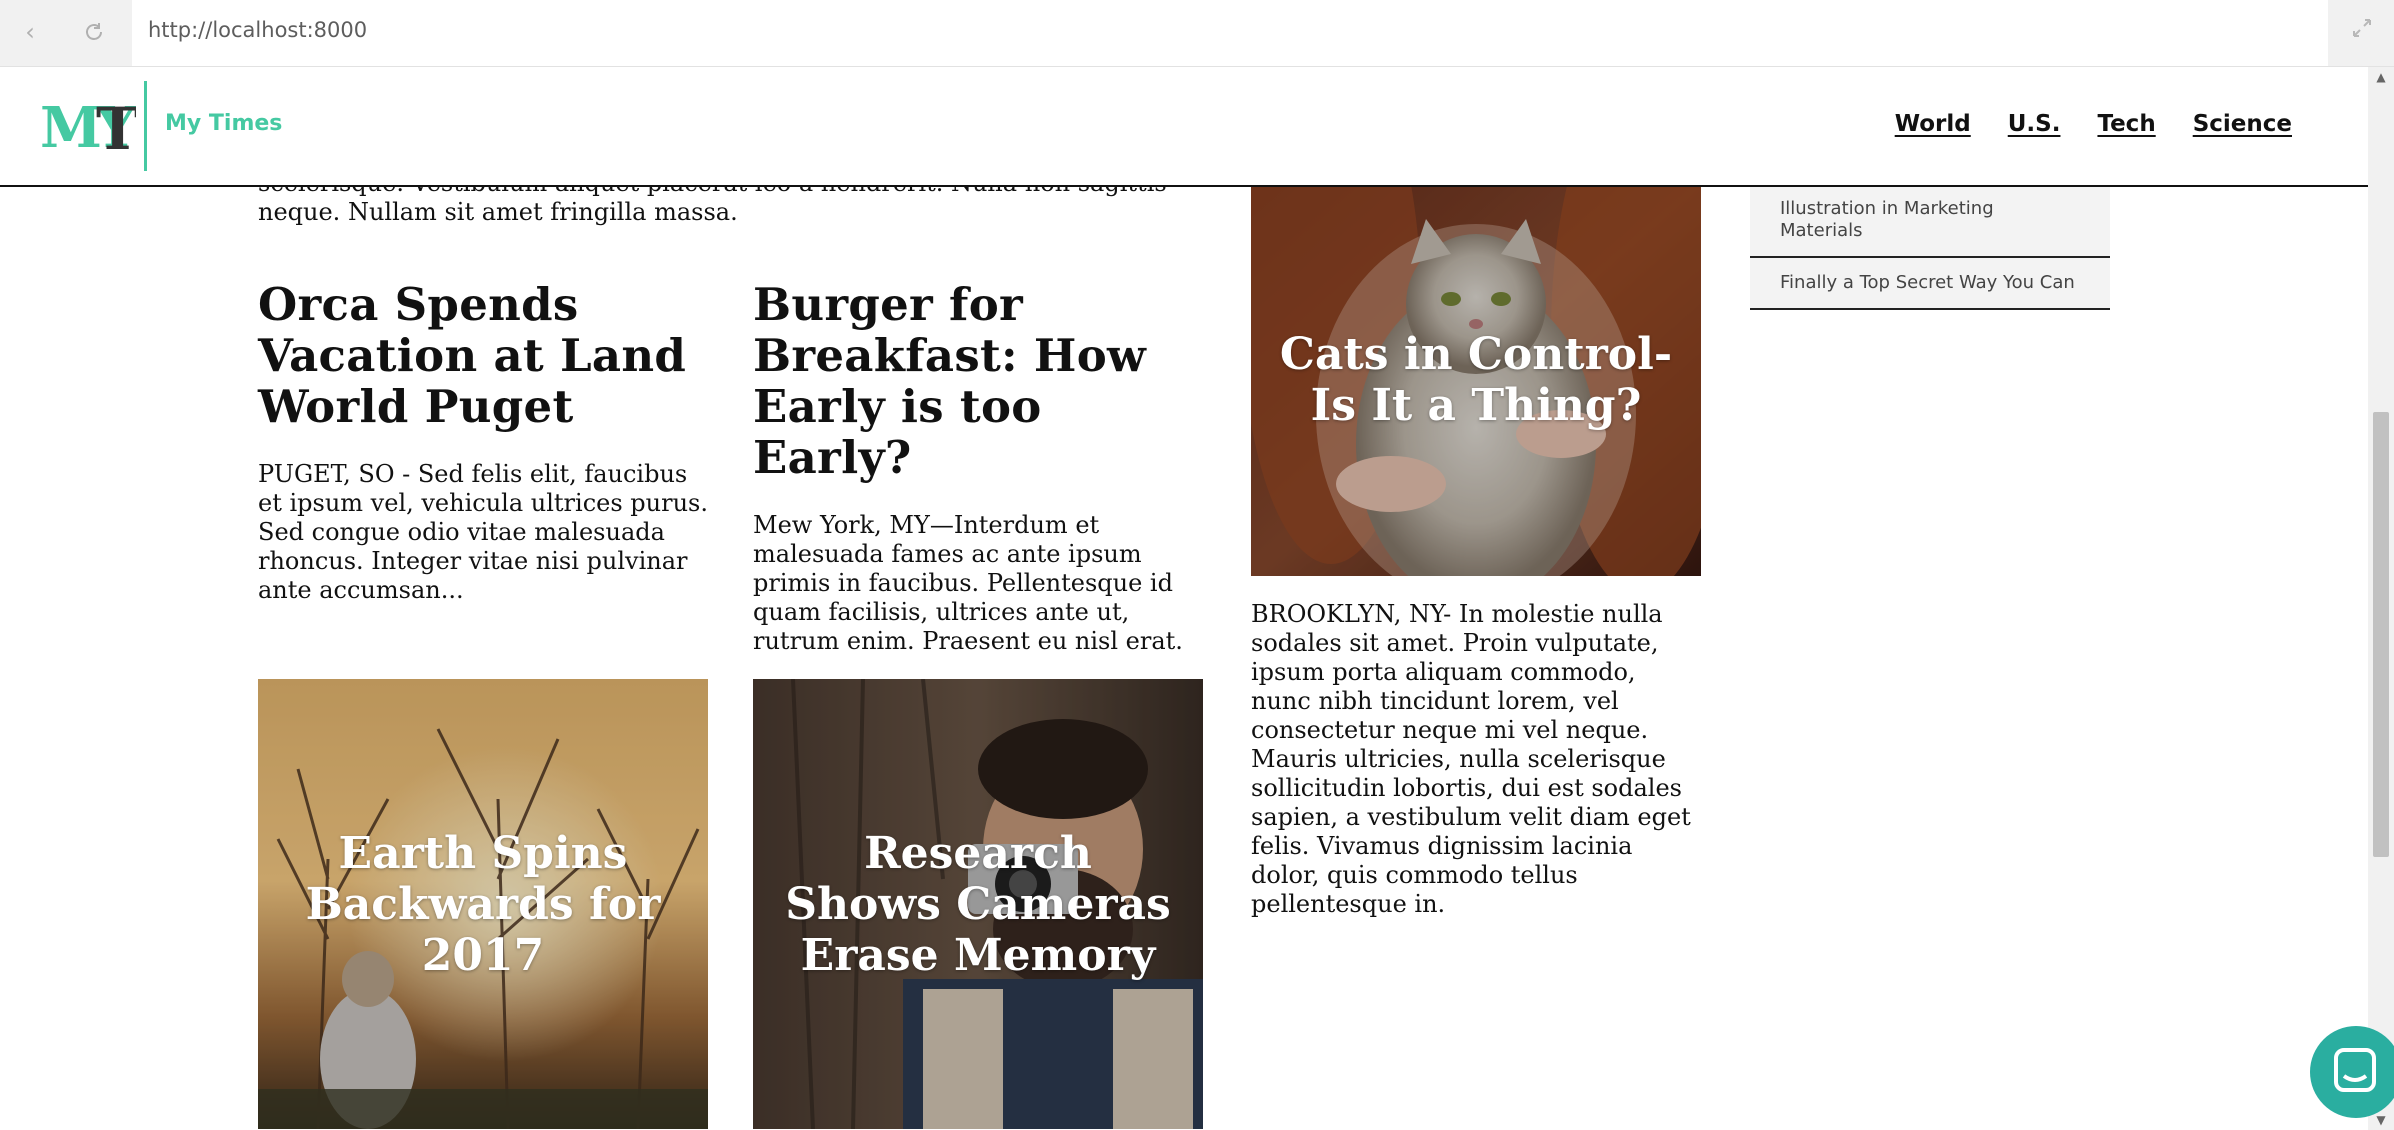 The height and width of the screenshot is (1130, 2394). Describe the element at coordinates (2093, 124) in the screenshot. I see `main-nav: World U.S. Tech Science` at that location.